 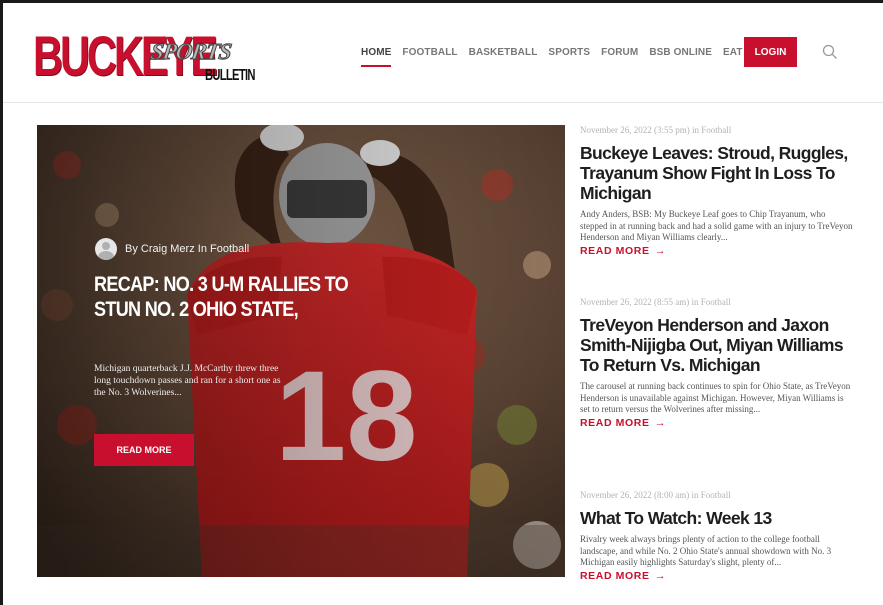 I want to click on hero-byline: By Craig Merz In Football, so click(x=172, y=249).